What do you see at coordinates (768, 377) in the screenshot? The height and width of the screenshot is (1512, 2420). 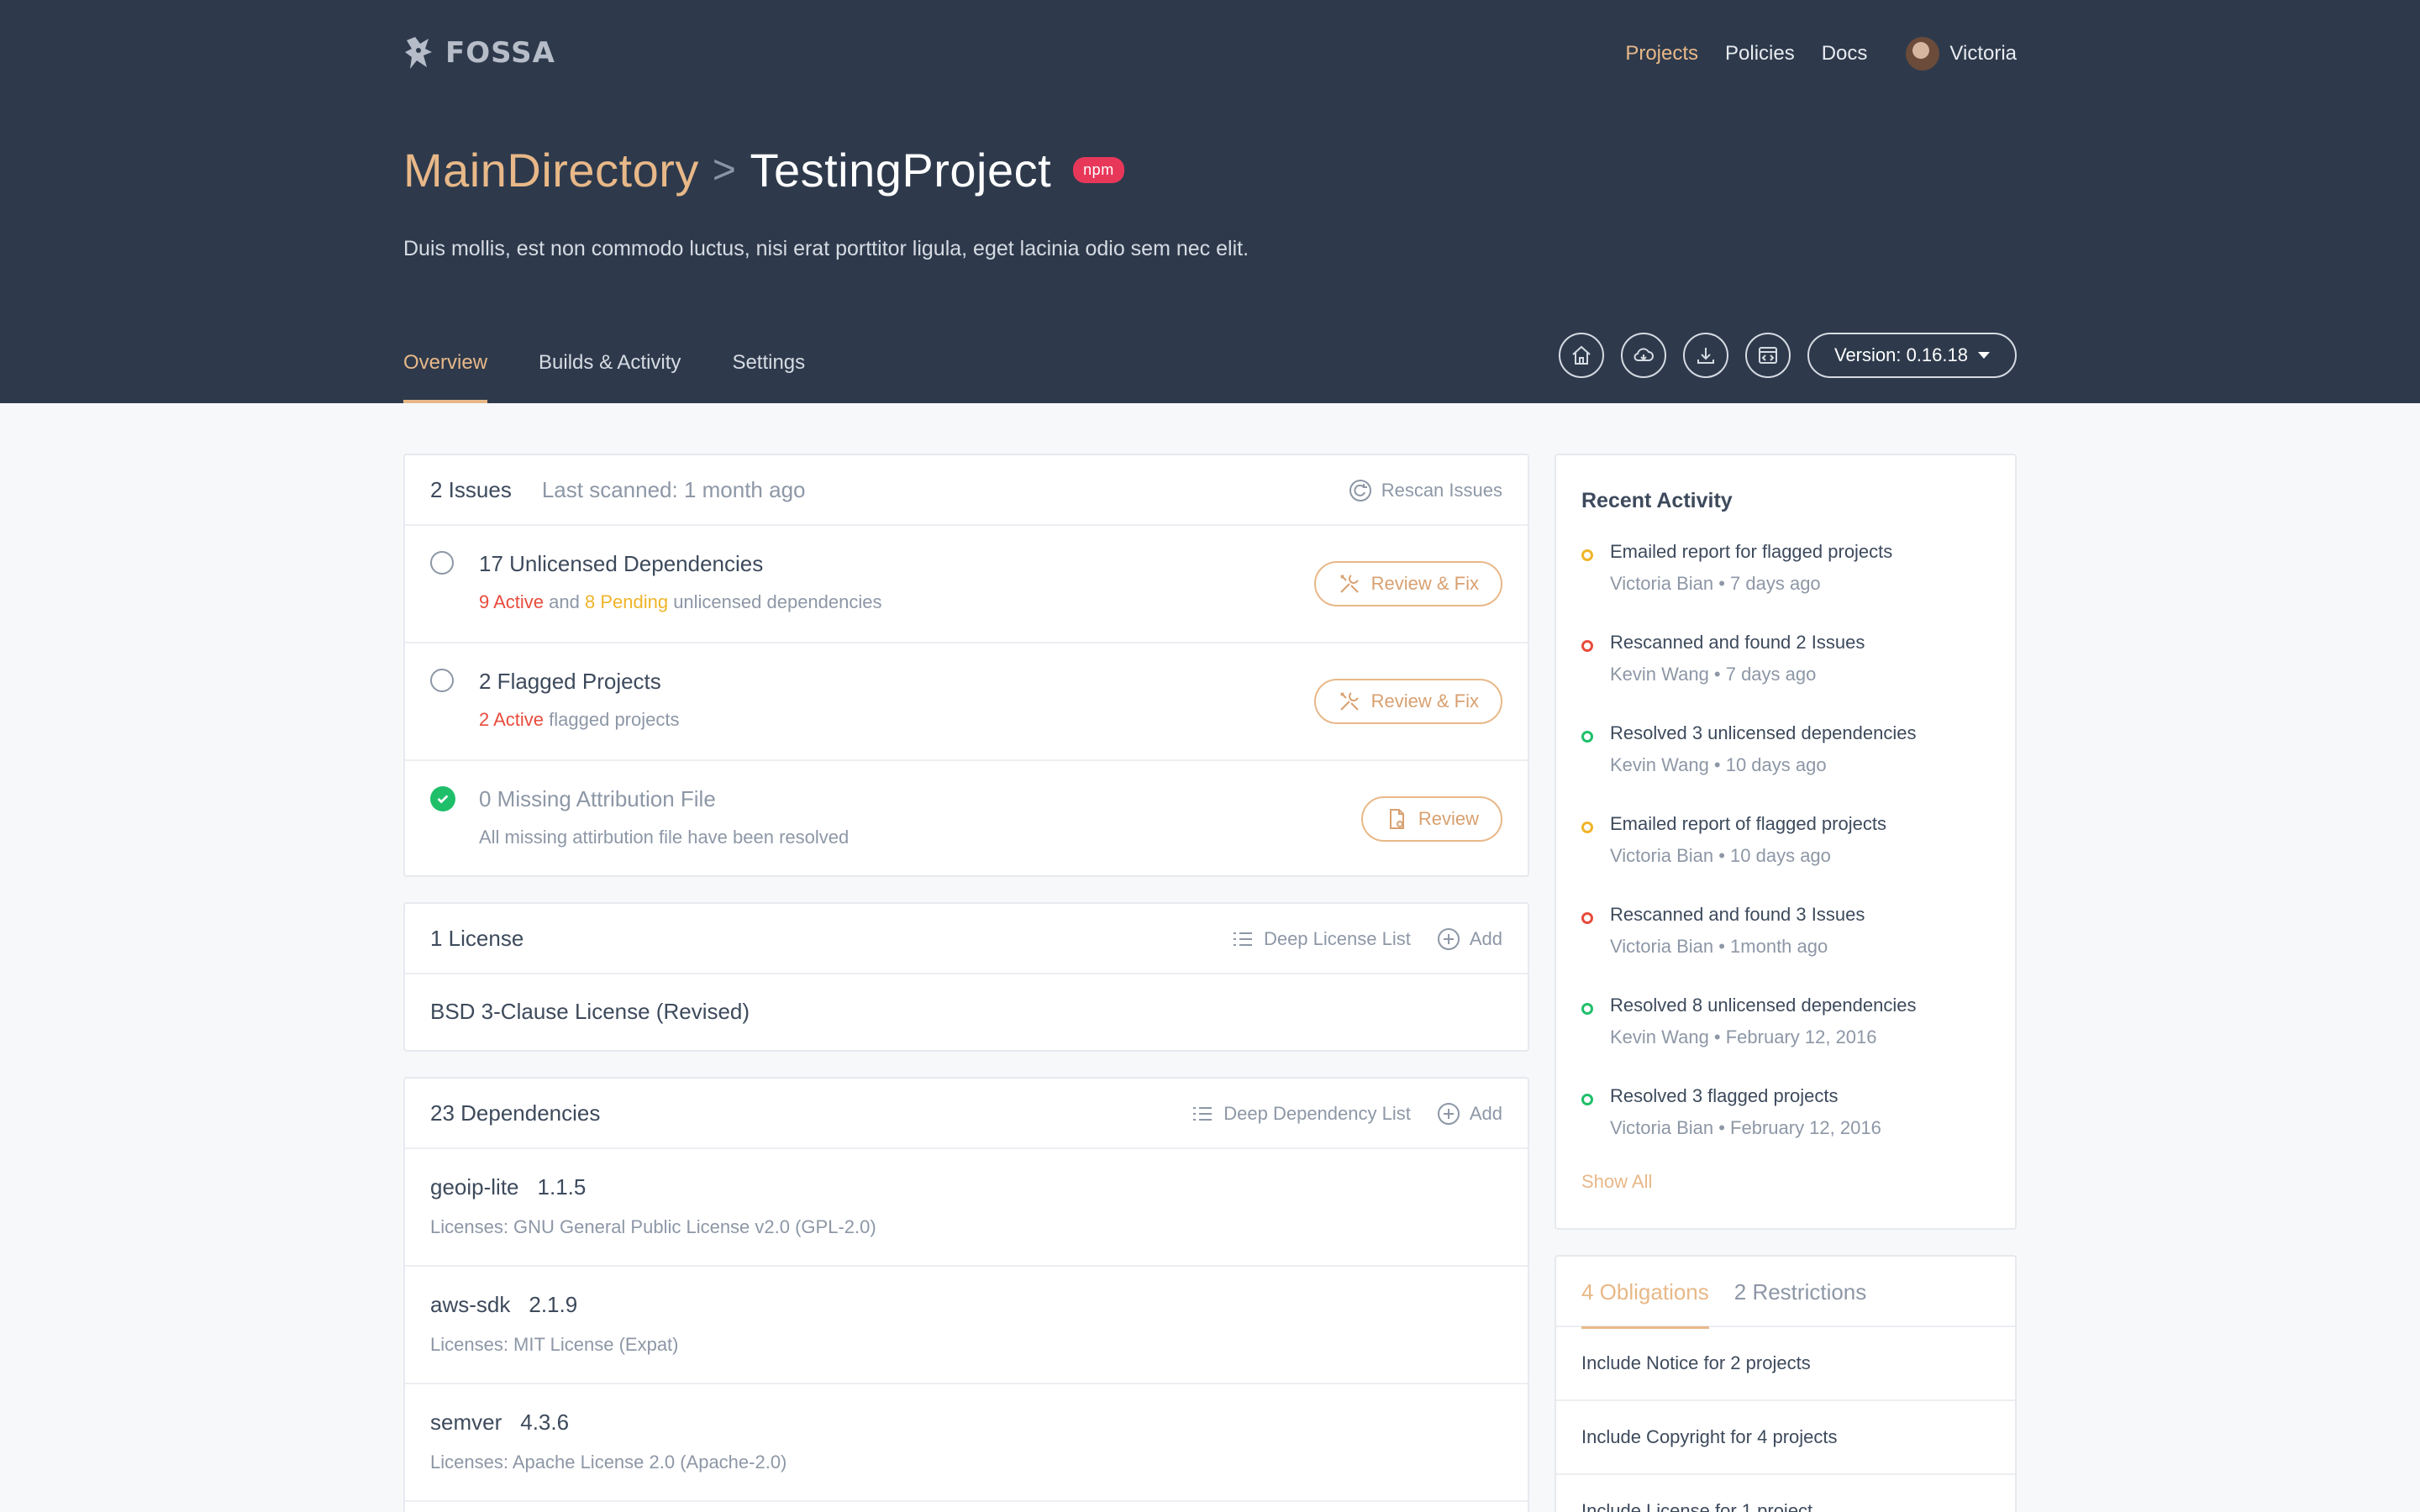 I see `tab-settings: Settings` at bounding box center [768, 377].